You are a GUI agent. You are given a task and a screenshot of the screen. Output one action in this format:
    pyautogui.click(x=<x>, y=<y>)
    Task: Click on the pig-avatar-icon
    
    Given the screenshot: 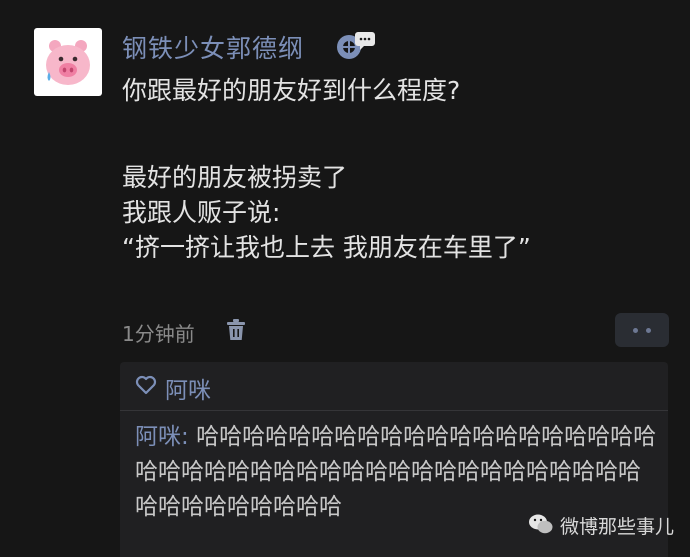 What is the action you would take?
    pyautogui.click(x=68, y=62)
    